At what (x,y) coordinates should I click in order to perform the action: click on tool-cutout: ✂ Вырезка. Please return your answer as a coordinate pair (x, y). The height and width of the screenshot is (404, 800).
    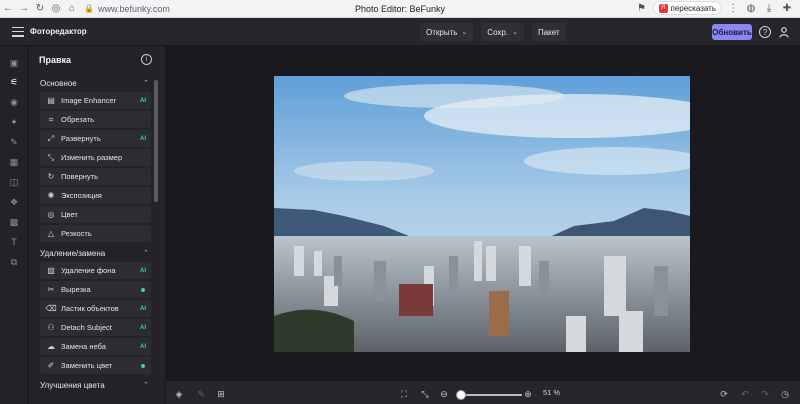
    Looking at the image, I should click on (95, 289).